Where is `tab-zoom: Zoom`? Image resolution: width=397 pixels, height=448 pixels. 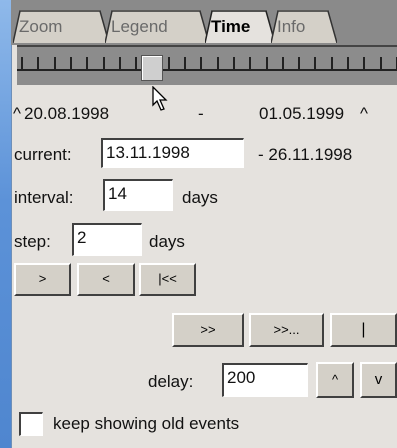 tab-zoom: Zoom is located at coordinates (61, 26).